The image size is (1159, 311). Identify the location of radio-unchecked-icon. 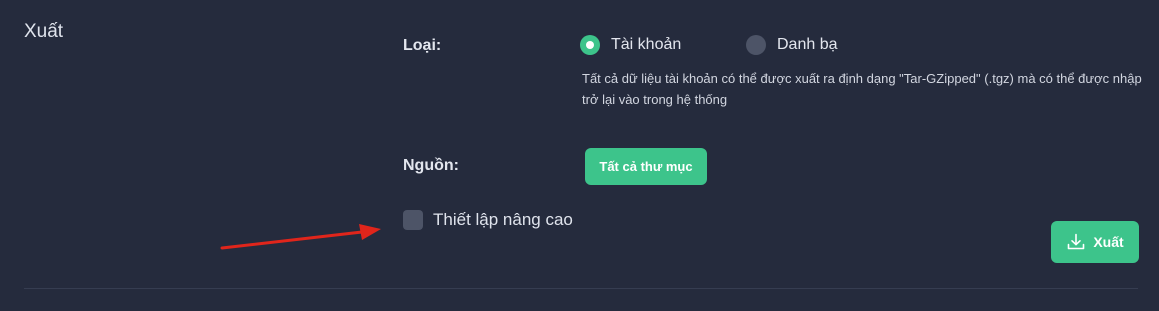
(756, 45).